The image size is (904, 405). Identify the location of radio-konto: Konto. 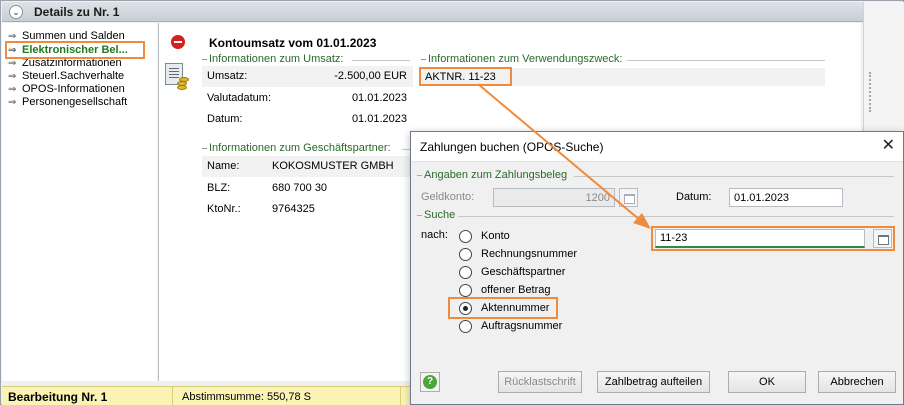
(484, 238).